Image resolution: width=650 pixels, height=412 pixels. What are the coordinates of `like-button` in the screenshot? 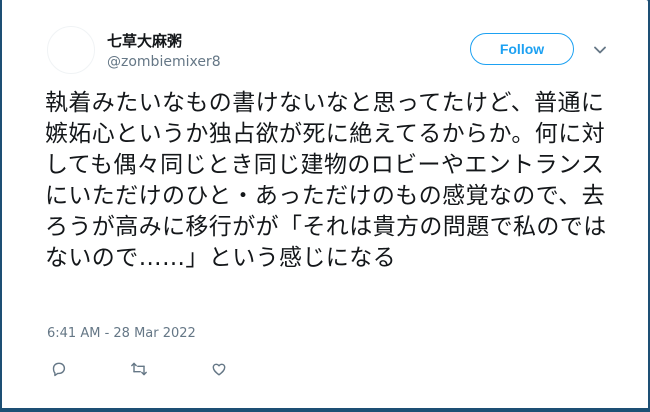 It's located at (219, 369).